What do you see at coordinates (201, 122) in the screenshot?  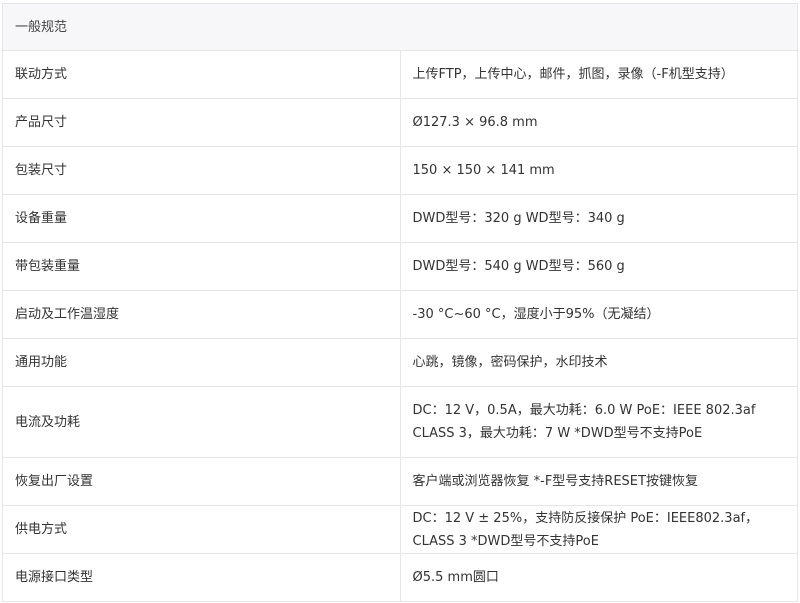 I see `spec-label: 产品尺寸` at bounding box center [201, 122].